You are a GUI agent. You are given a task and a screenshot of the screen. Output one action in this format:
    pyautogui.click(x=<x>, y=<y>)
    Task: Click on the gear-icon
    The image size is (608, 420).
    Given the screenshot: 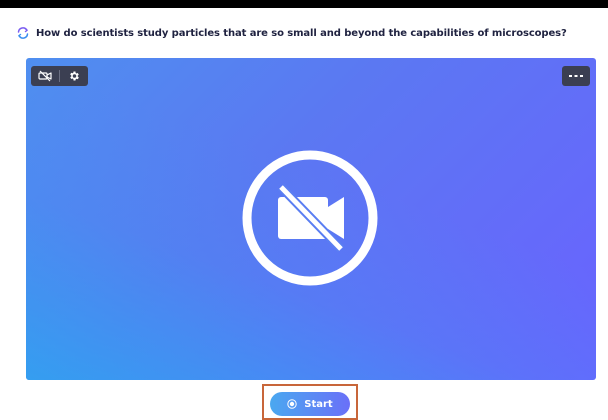 What is the action you would take?
    pyautogui.click(x=74, y=76)
    